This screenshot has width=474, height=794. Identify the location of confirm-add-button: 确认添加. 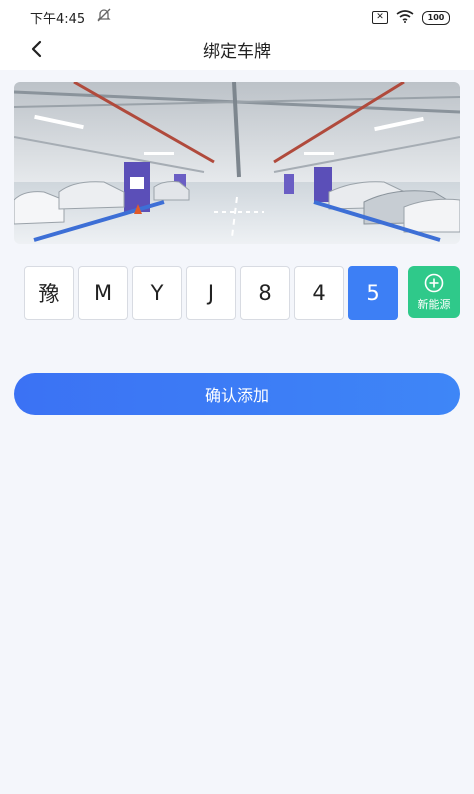
(237, 394).